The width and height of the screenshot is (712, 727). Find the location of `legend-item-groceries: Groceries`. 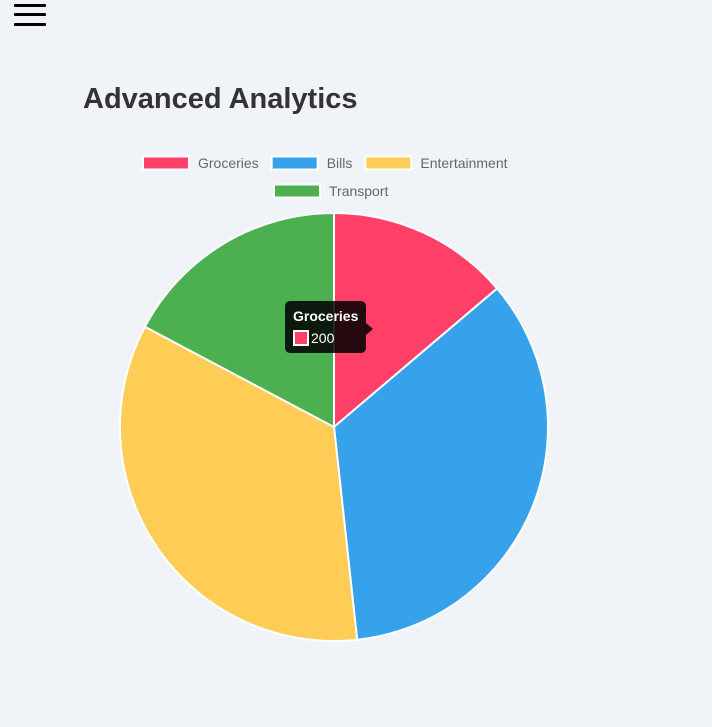

legend-item-groceries: Groceries is located at coordinates (200, 163).